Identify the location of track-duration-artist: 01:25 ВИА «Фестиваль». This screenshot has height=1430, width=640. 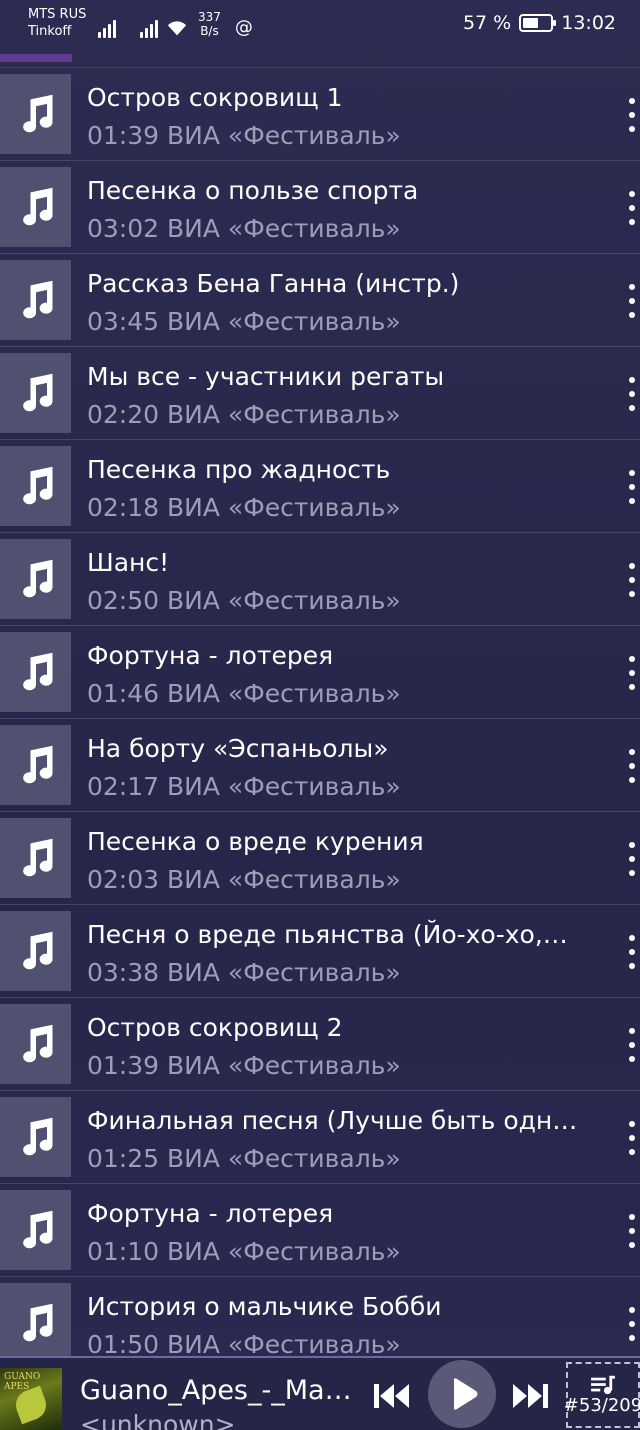
(244, 1158).